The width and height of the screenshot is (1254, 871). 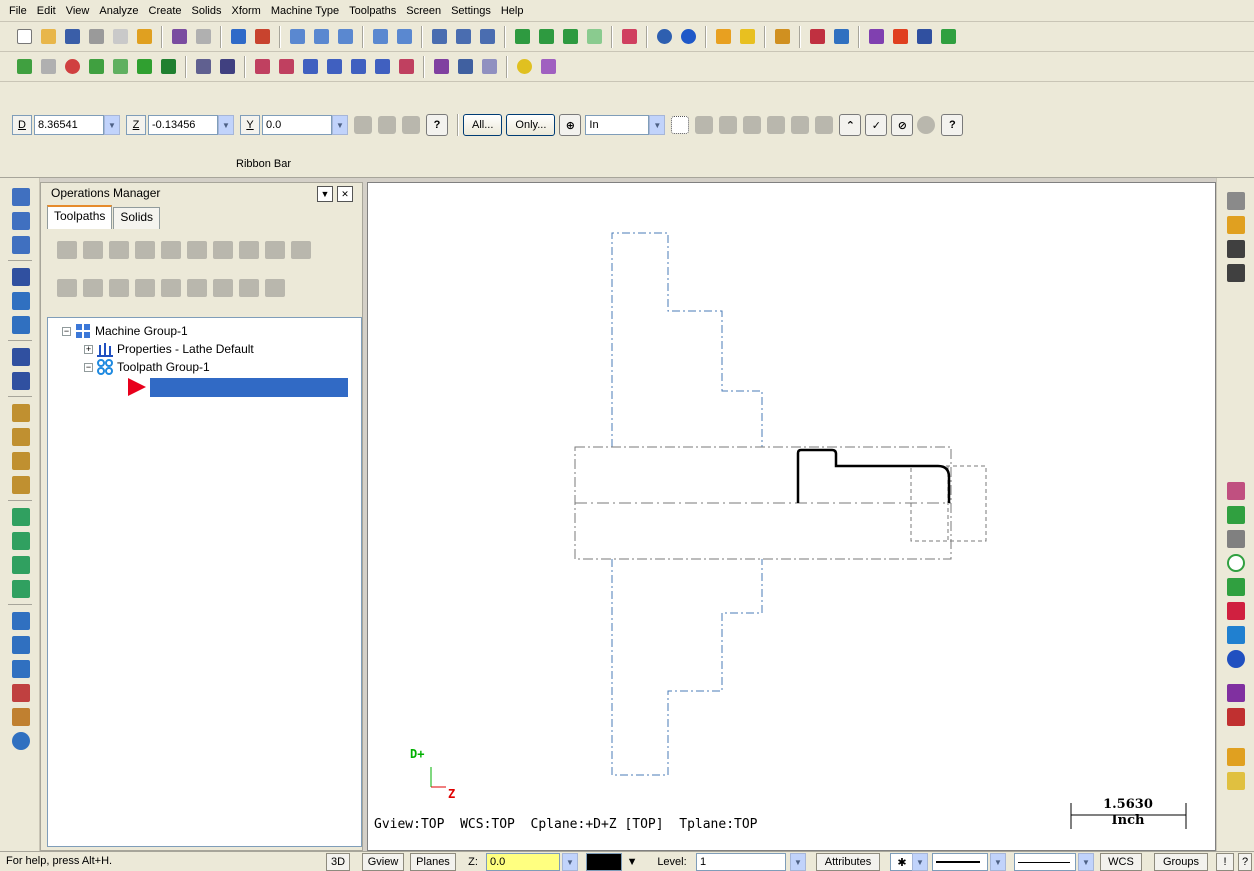 What do you see at coordinates (1236, 717) in the screenshot?
I see `translate-icon` at bounding box center [1236, 717].